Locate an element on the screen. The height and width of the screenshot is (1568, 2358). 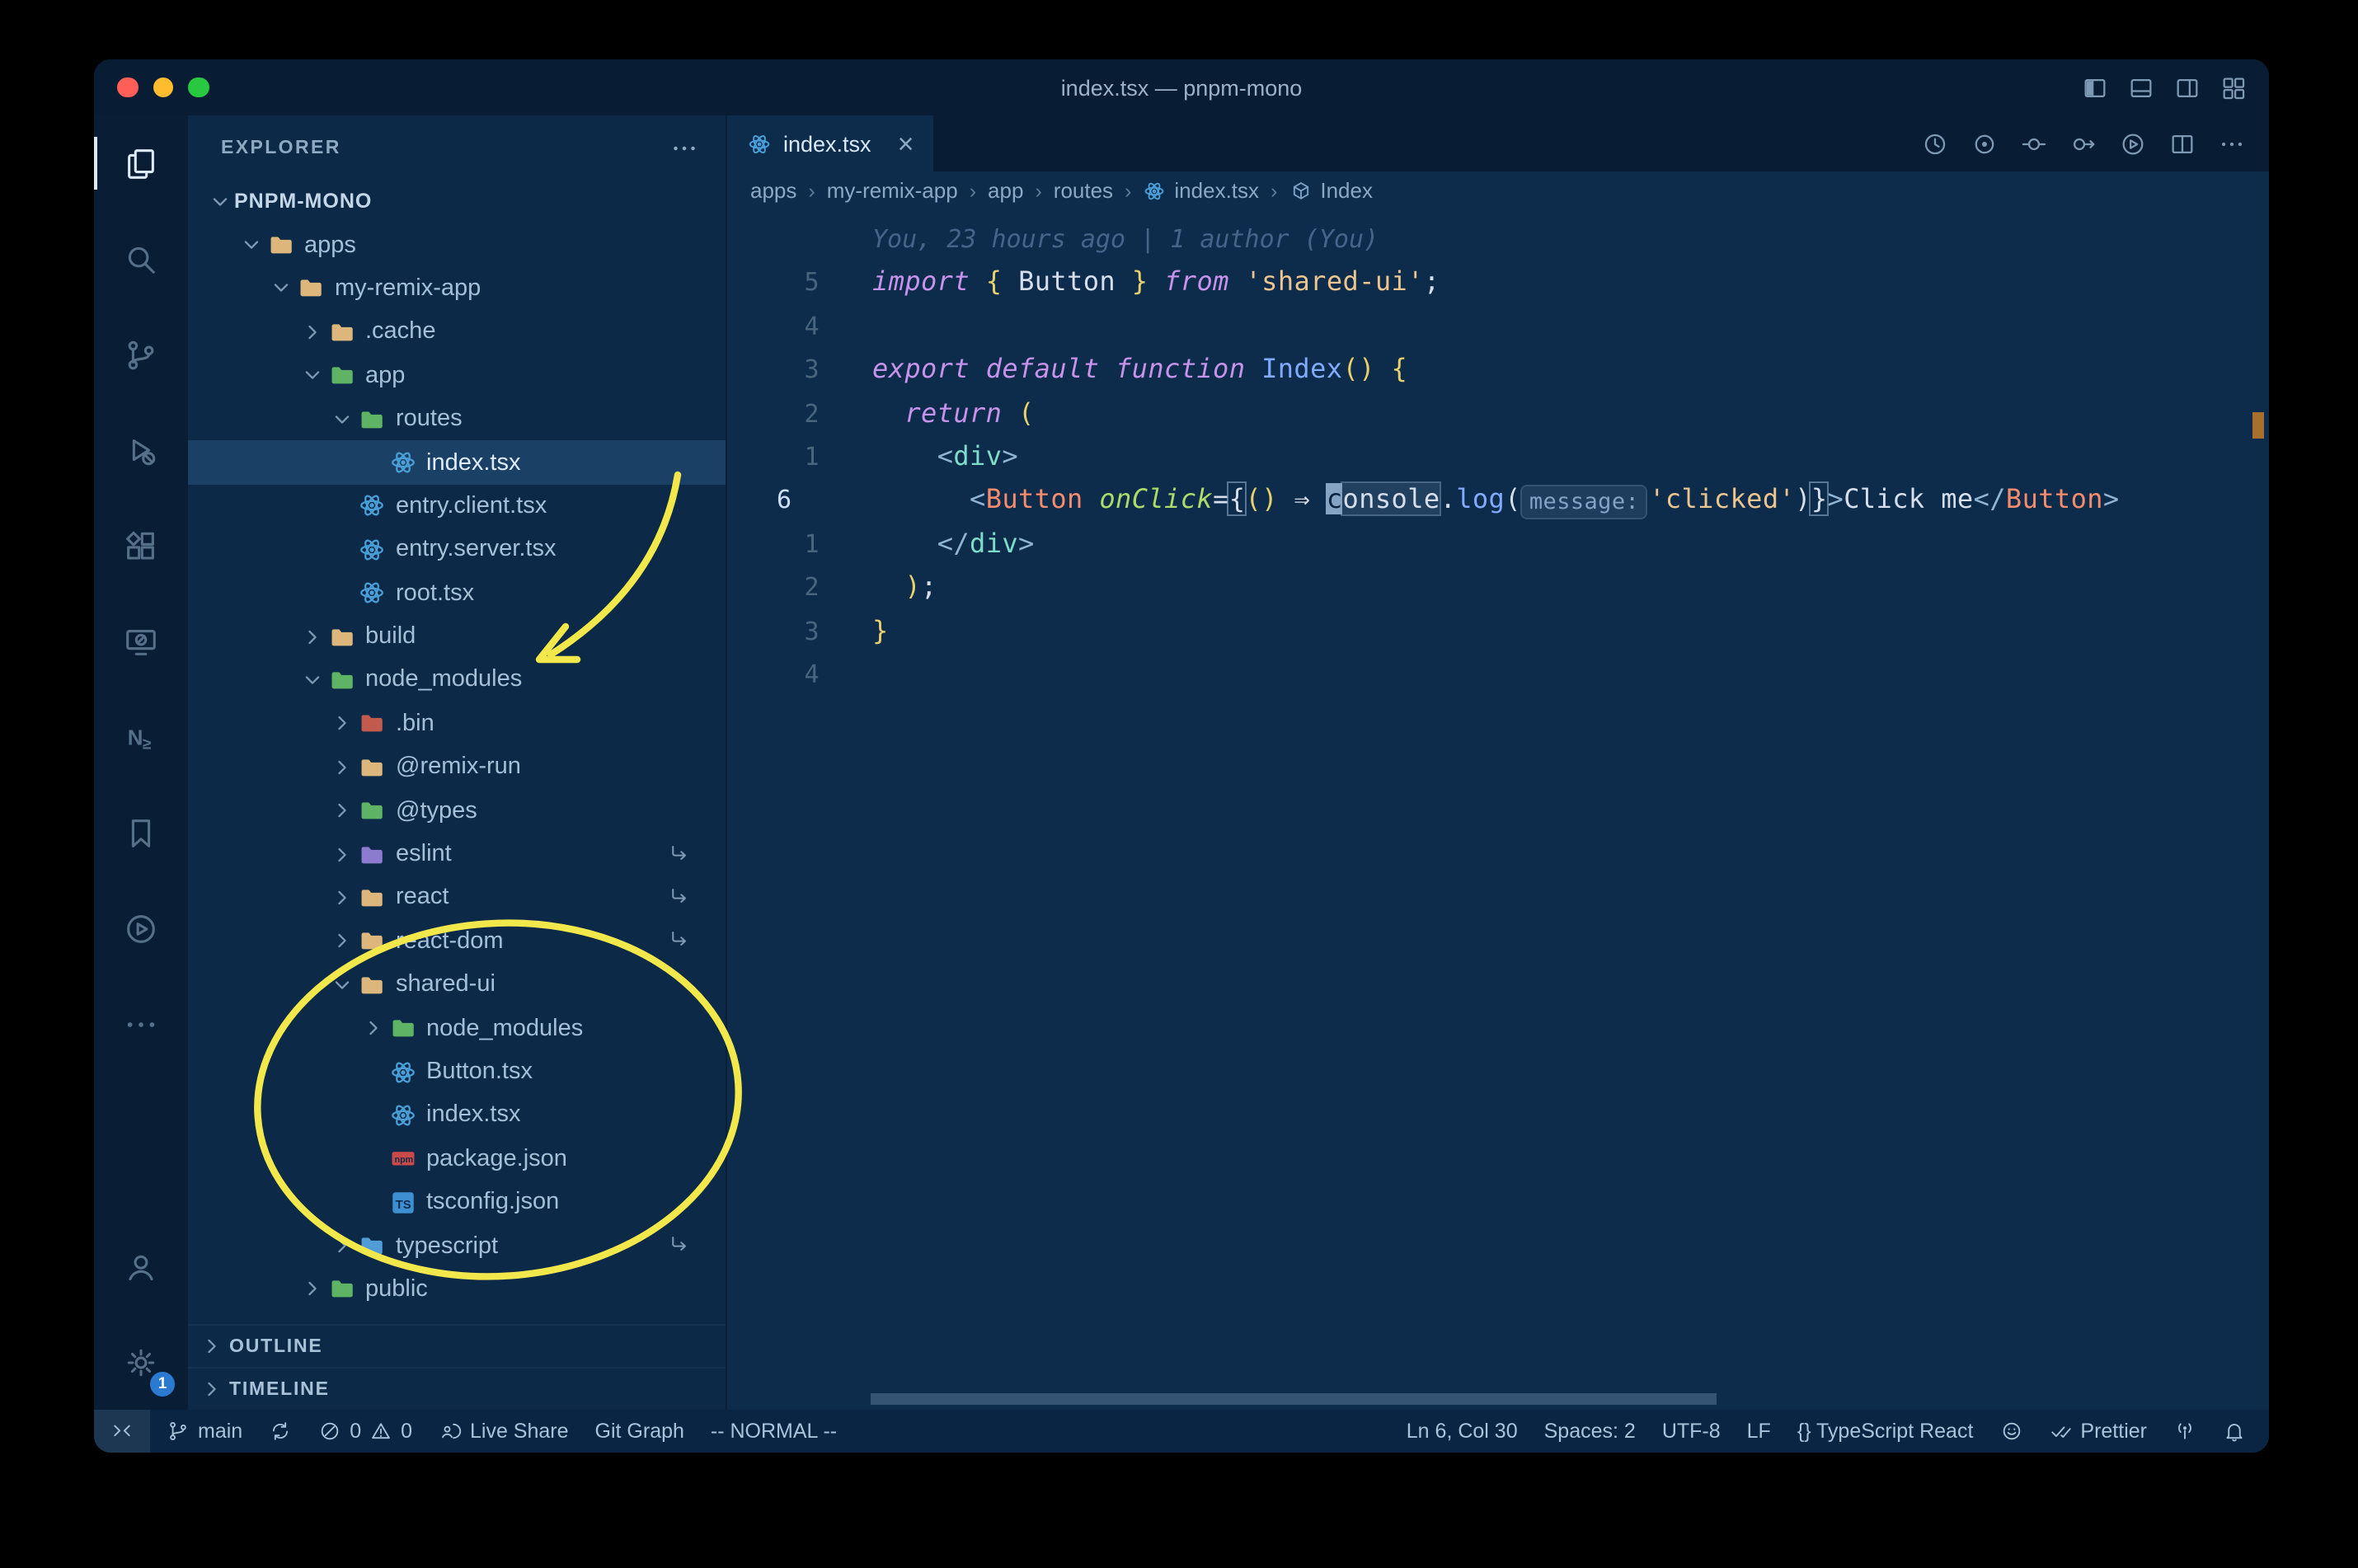
status-text: Ln 6, Col 30 is located at coordinates (1462, 1431).